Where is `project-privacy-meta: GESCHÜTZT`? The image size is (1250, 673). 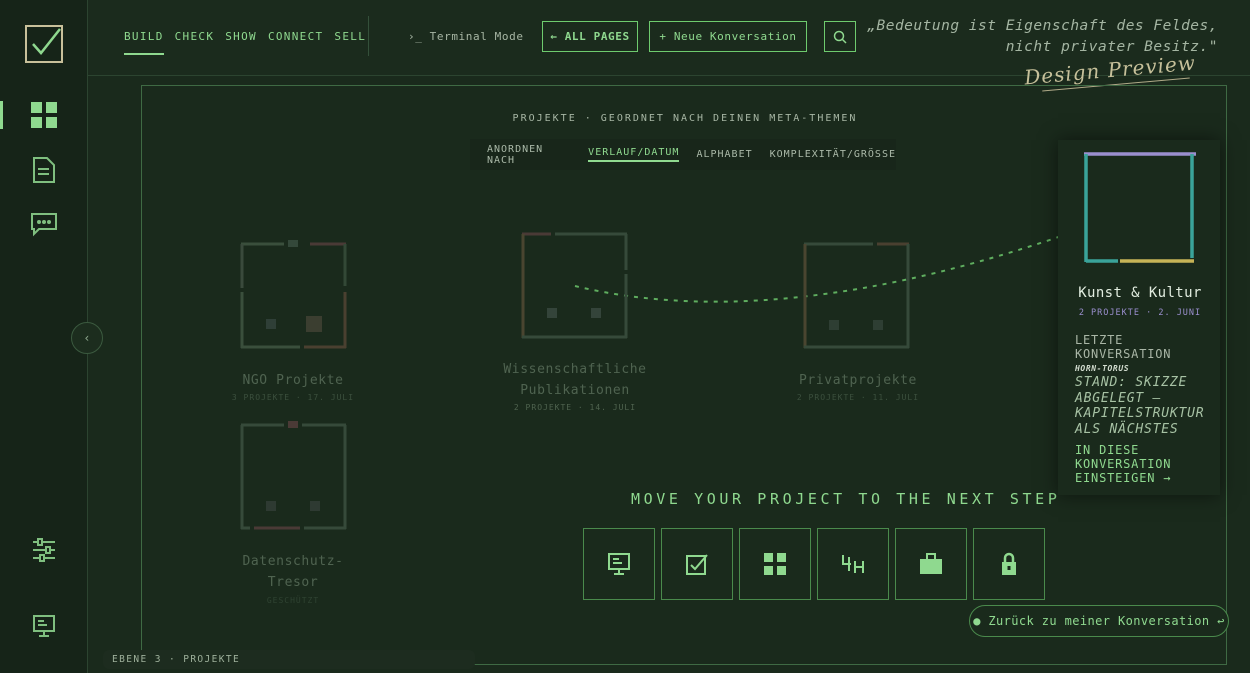 project-privacy-meta: GESCHÜTZT is located at coordinates (293, 600).